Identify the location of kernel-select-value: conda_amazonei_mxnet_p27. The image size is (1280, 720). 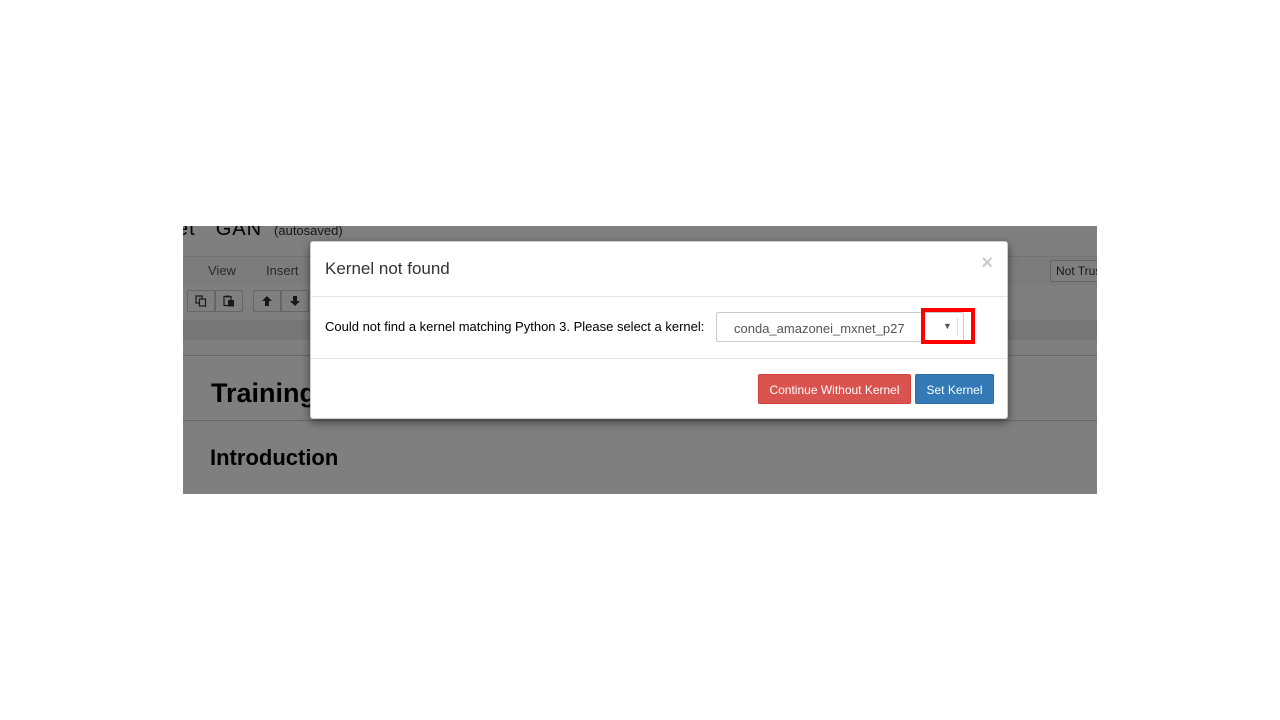
(819, 328).